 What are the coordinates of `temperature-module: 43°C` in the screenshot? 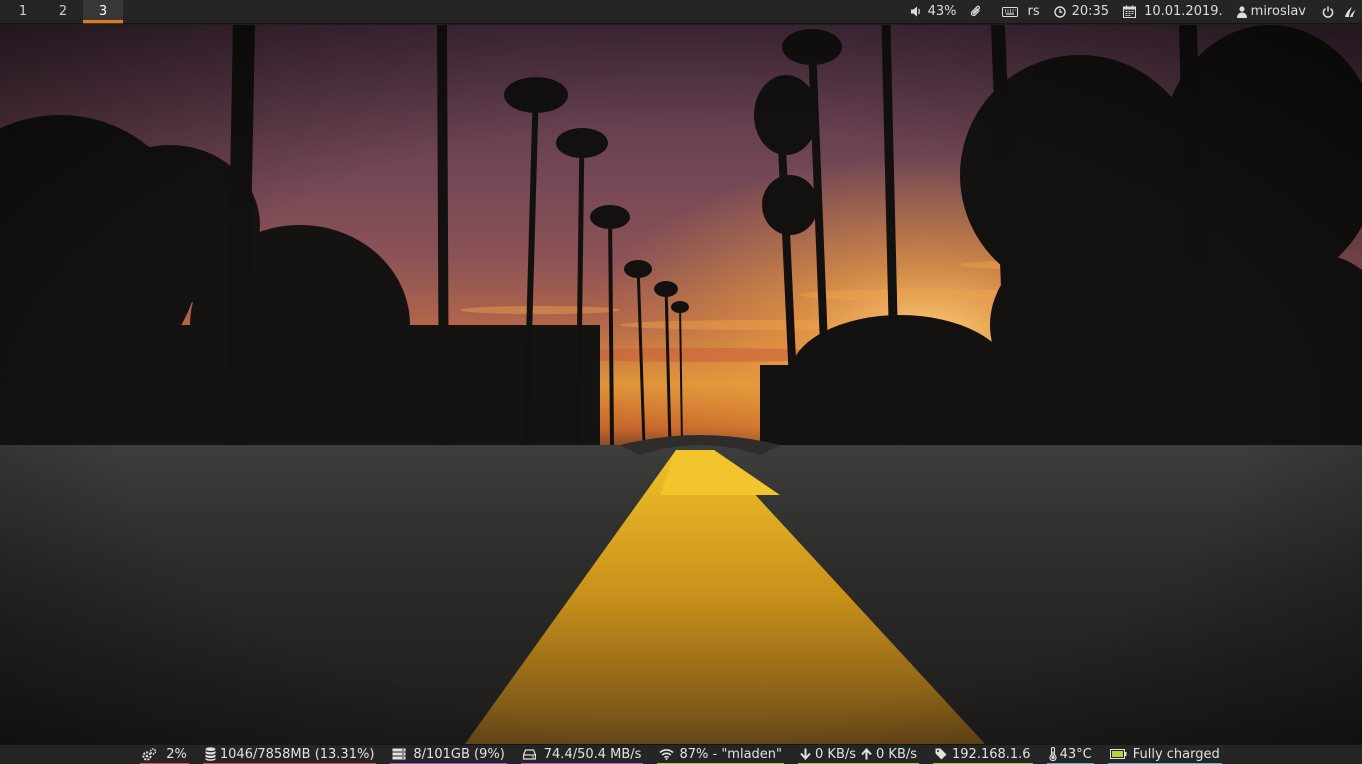 It's located at (1070, 754).